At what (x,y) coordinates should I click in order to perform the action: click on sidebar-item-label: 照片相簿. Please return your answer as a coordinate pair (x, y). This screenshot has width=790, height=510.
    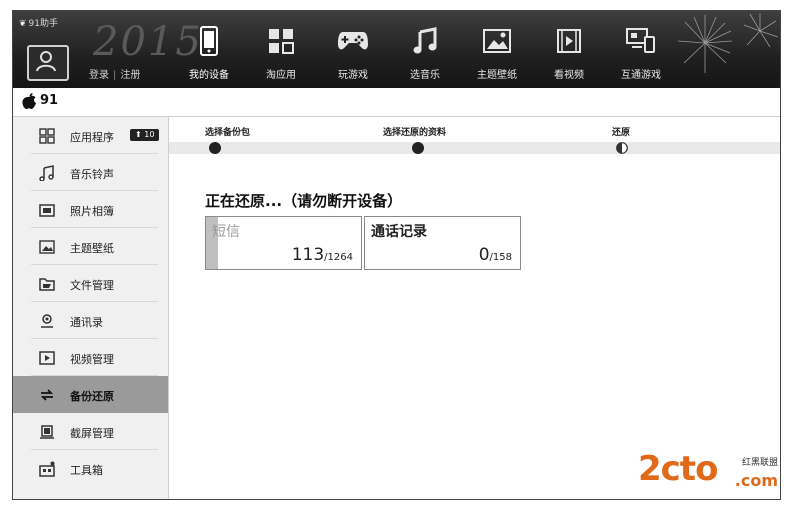
    Looking at the image, I should click on (92, 211).